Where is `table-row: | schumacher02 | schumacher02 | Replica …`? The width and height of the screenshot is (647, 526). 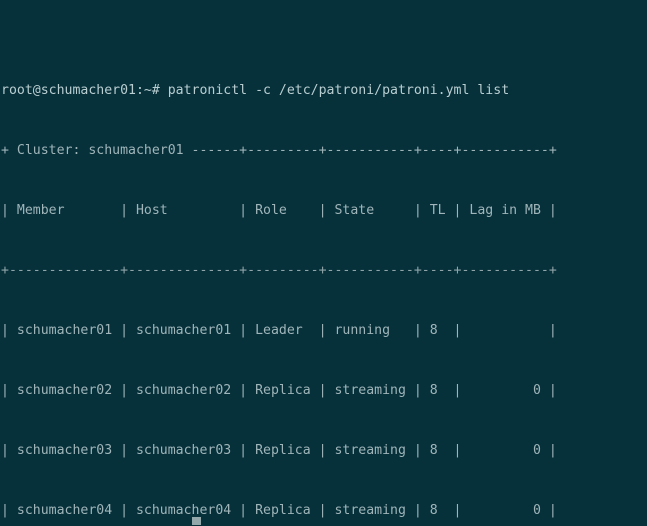 table-row: | schumacher02 | schumacher02 | Replica … is located at coordinates (279, 390).